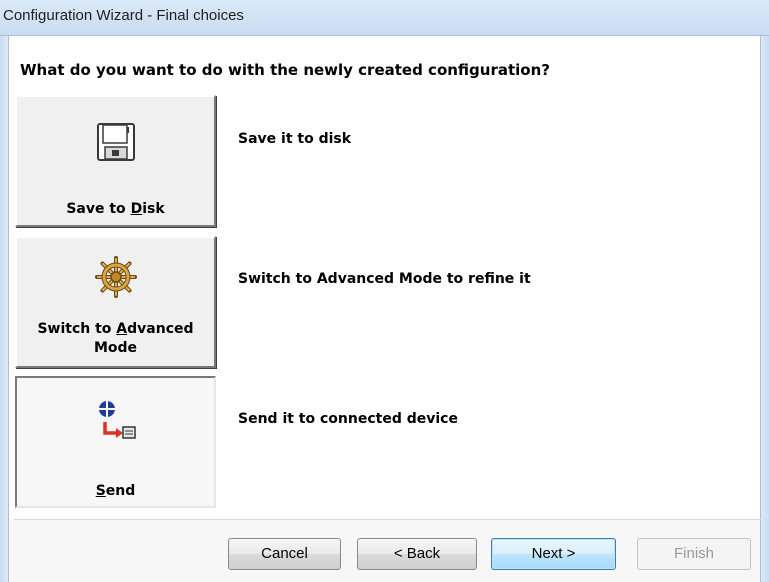 Image resolution: width=769 pixels, height=582 pixels. What do you see at coordinates (384, 18) in the screenshot?
I see `title-bar: Configuration Wizard - Final choices` at bounding box center [384, 18].